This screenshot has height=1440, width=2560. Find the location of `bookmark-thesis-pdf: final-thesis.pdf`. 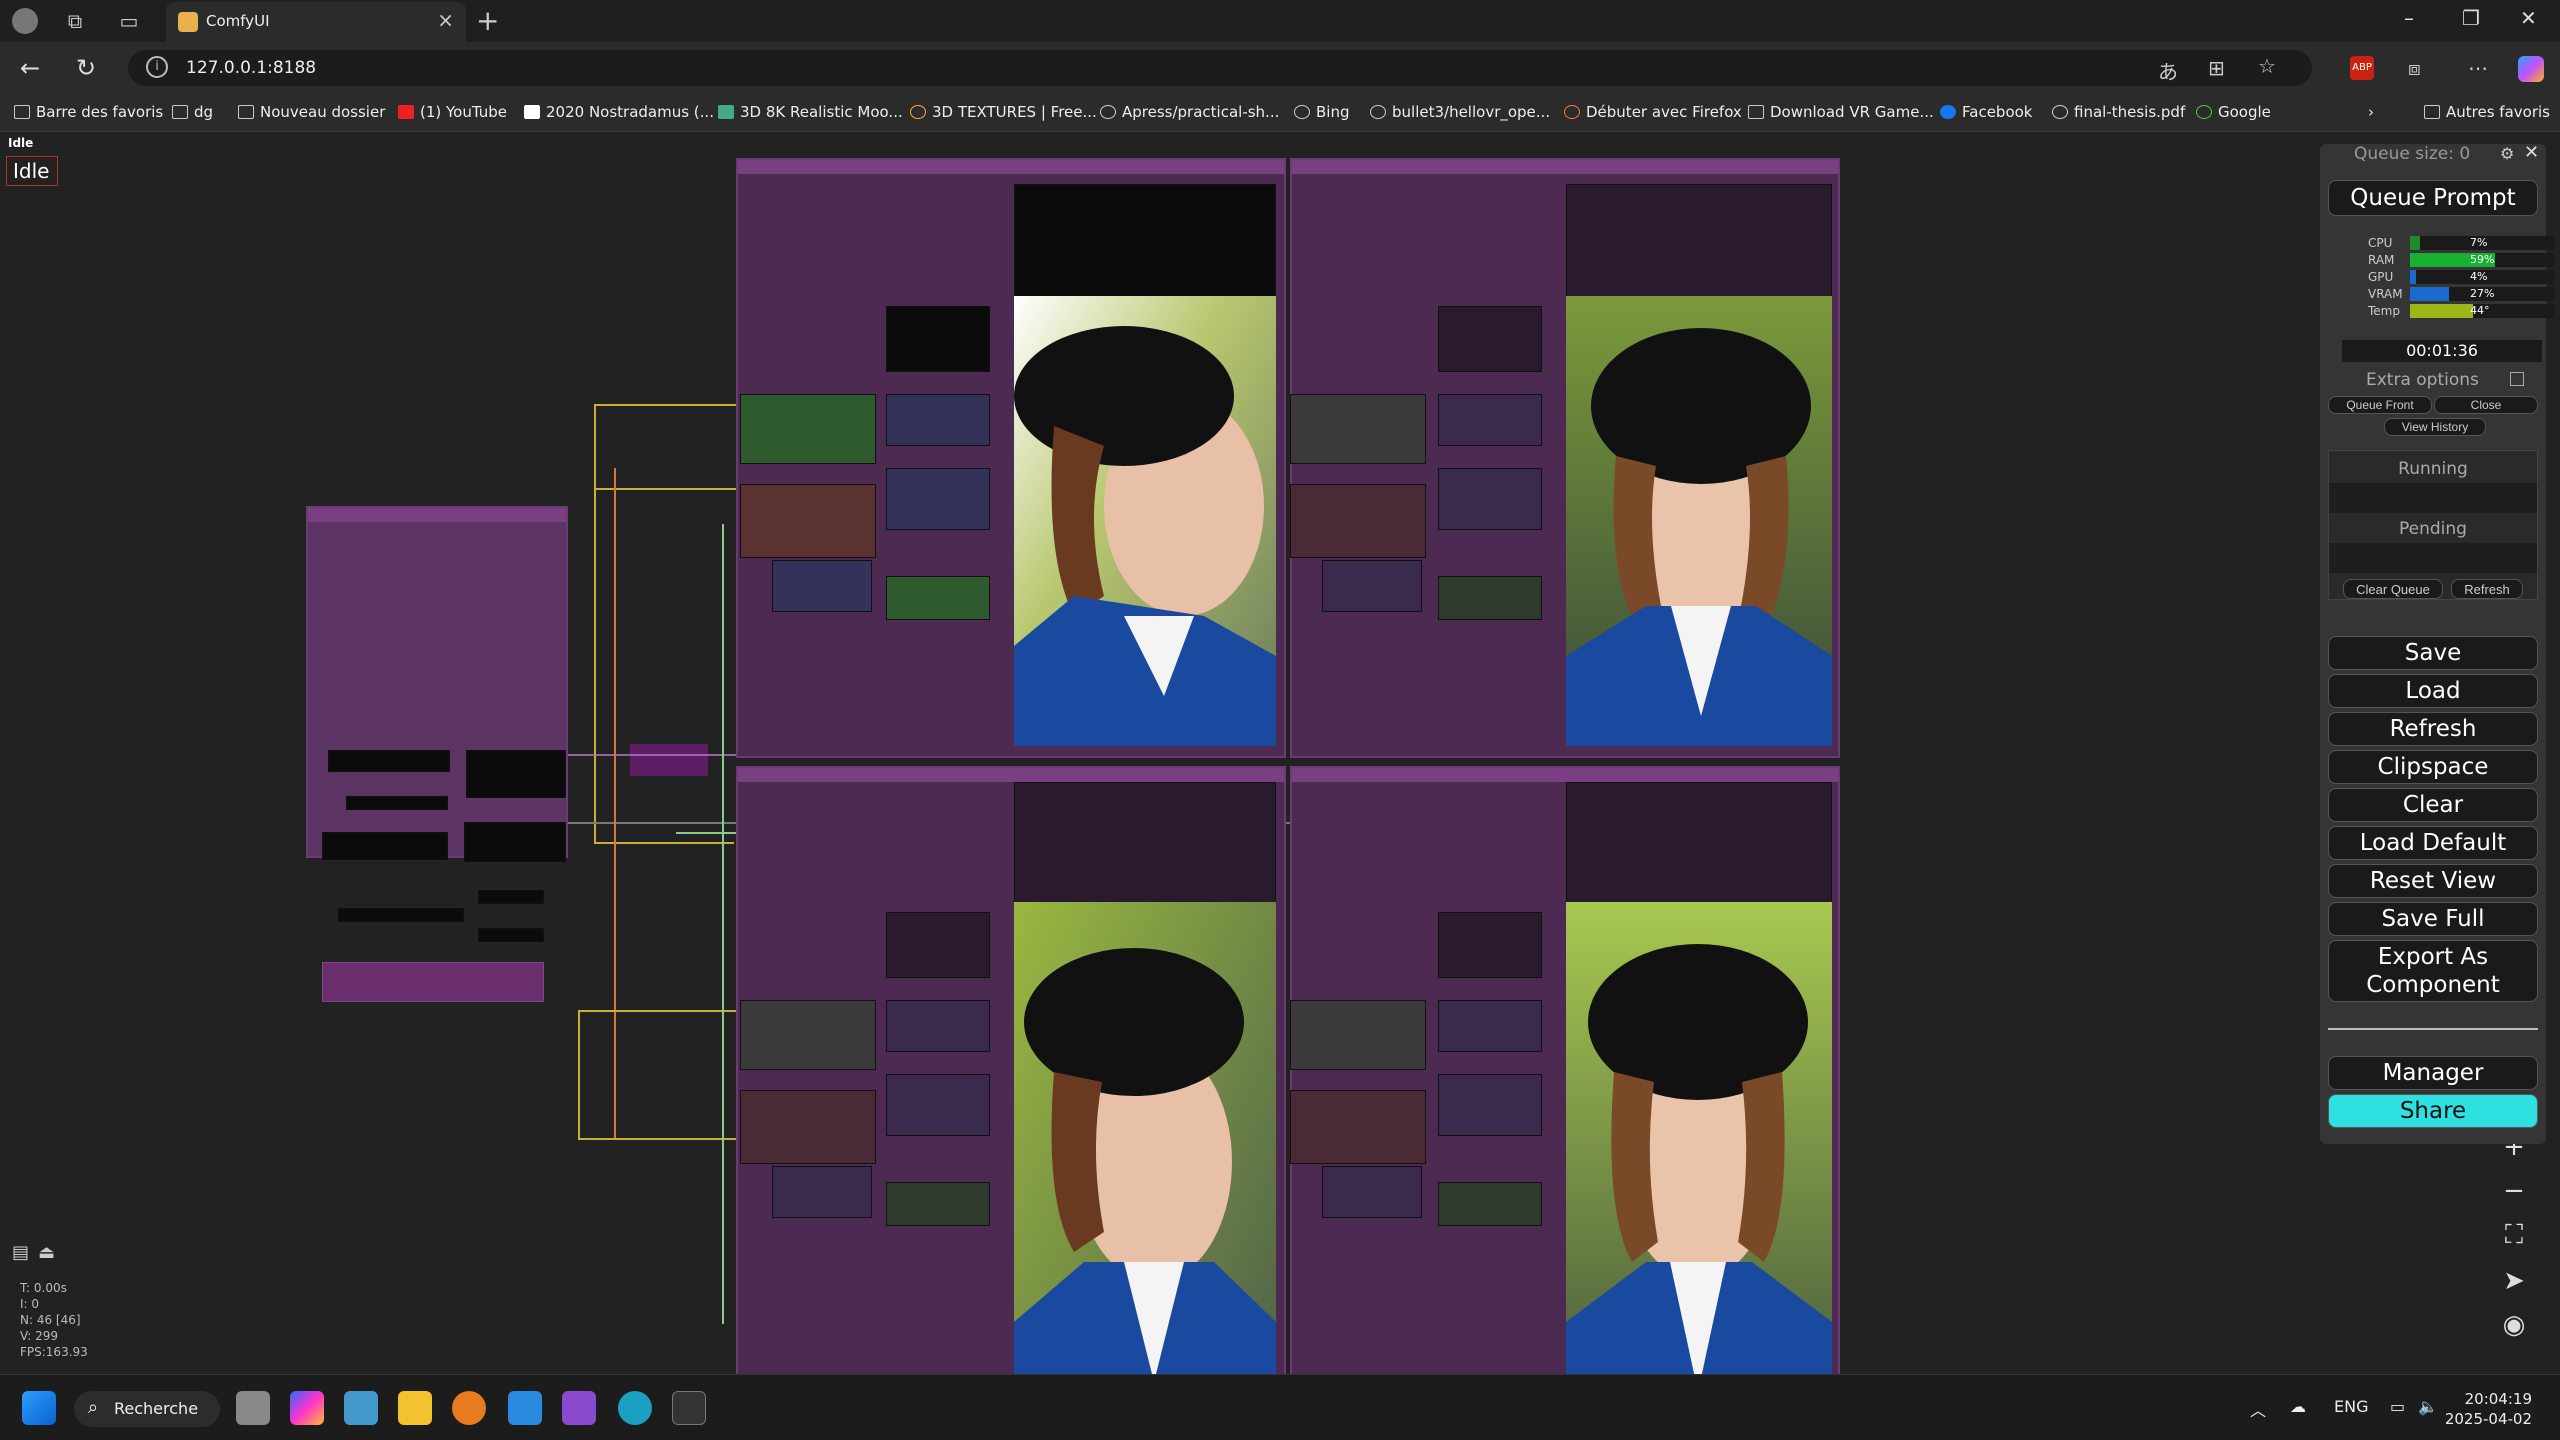

bookmark-thesis-pdf: final-thesis.pdf is located at coordinates (2118, 112).